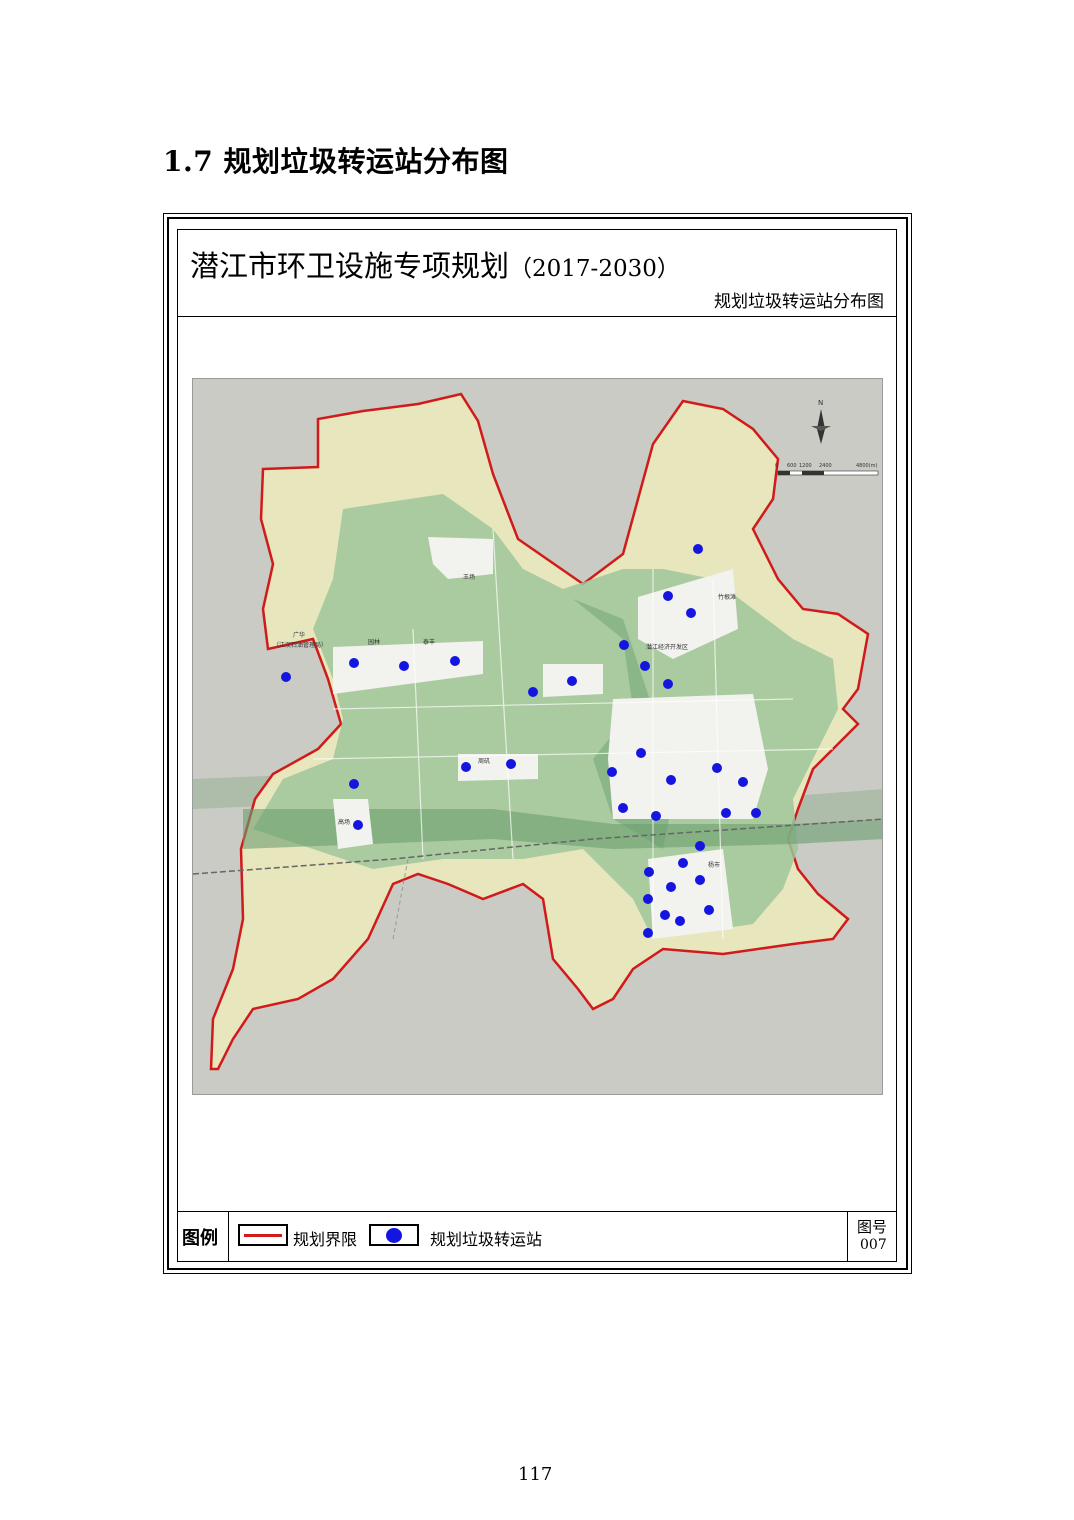  What do you see at coordinates (805, 466) in the screenshot?
I see `scale-tick-2: 1200` at bounding box center [805, 466].